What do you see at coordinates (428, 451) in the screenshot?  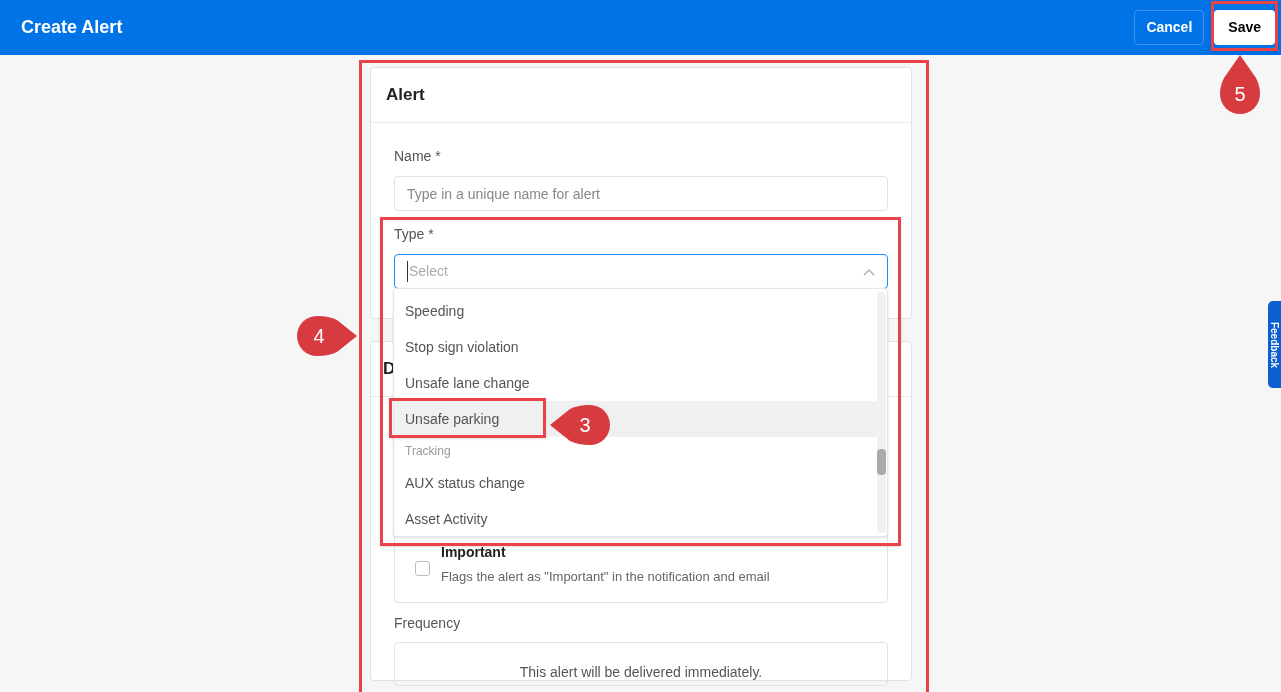 I see `group-label: Tracking` at bounding box center [428, 451].